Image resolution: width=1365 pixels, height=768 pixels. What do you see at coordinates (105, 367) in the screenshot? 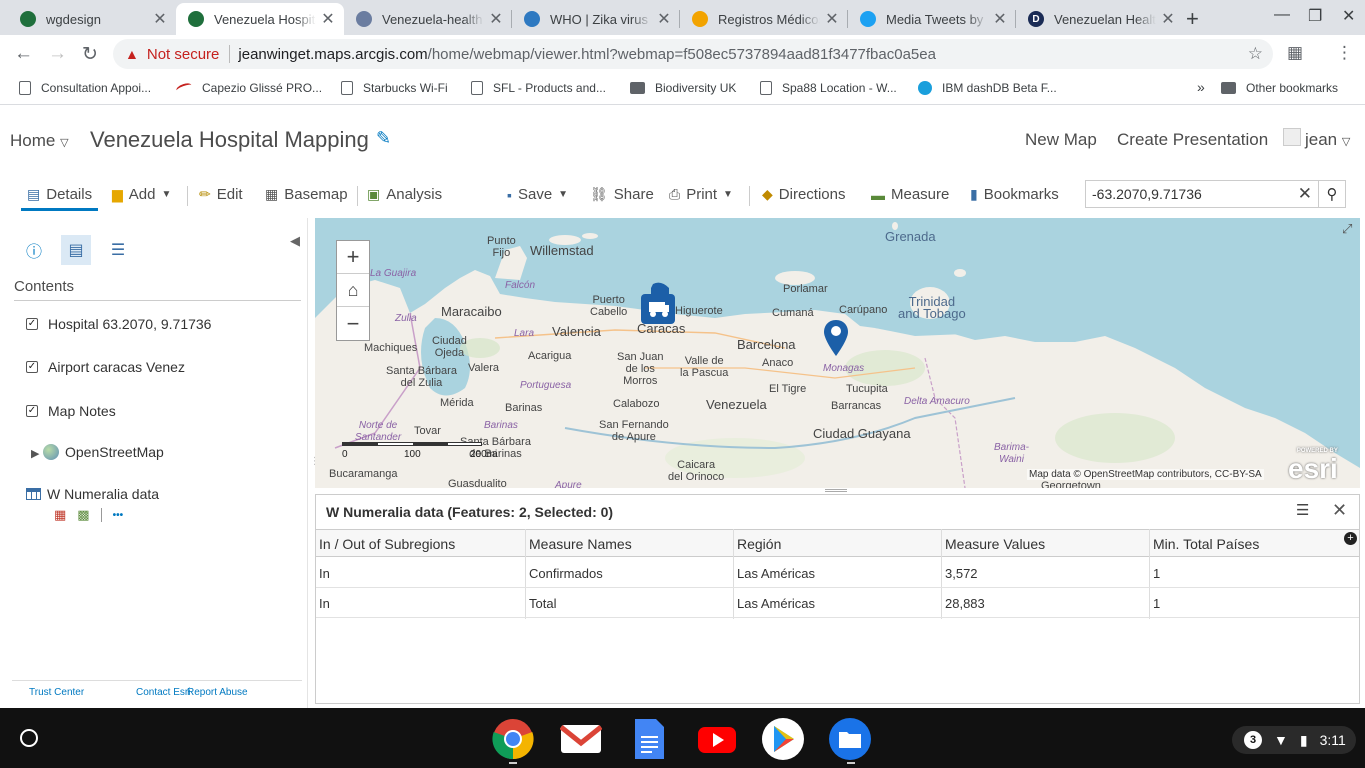
I see `layer-airport: ✓ Airport caracas Venez` at bounding box center [105, 367].